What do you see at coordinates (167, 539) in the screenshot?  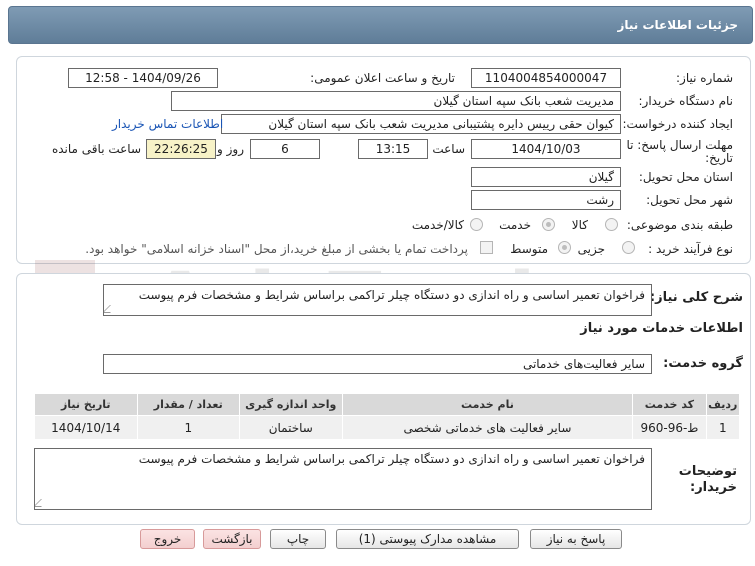 I see `exit-button: خروج` at bounding box center [167, 539].